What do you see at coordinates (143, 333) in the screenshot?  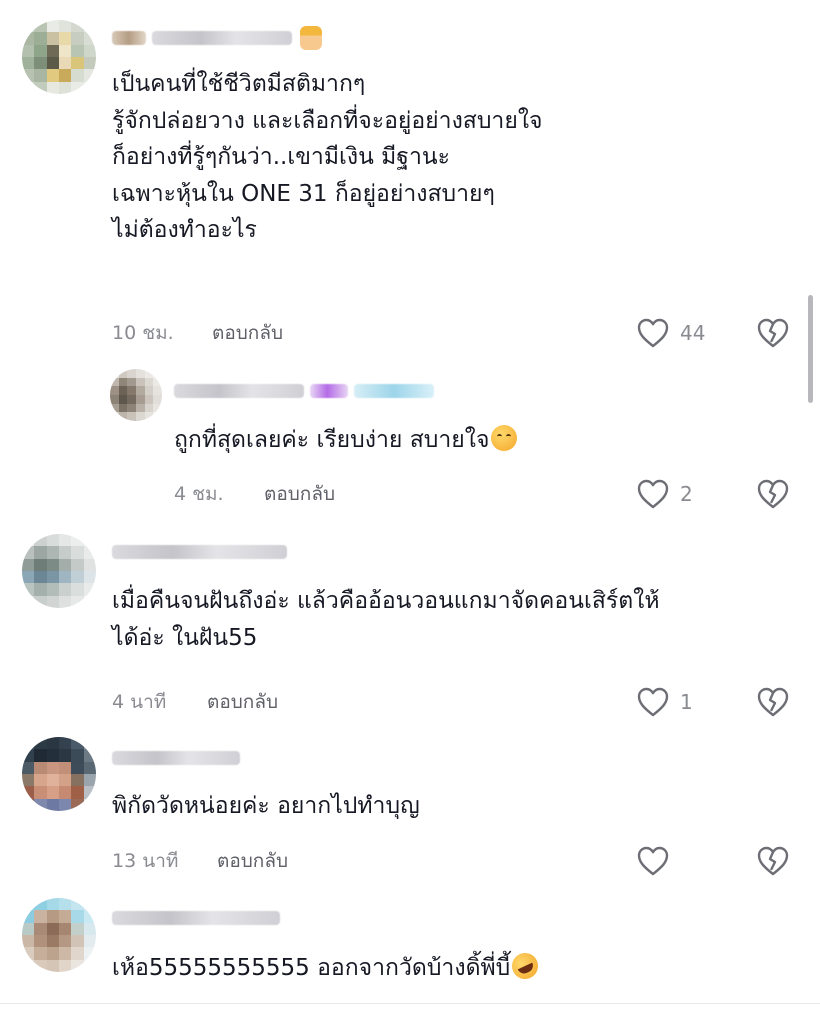 I see `comment-time: 10 ชม.` at bounding box center [143, 333].